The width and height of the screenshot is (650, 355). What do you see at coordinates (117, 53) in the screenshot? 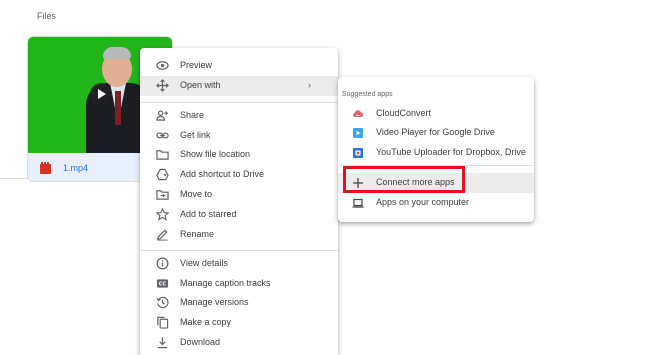
I see `thumbnail-hair` at bounding box center [117, 53].